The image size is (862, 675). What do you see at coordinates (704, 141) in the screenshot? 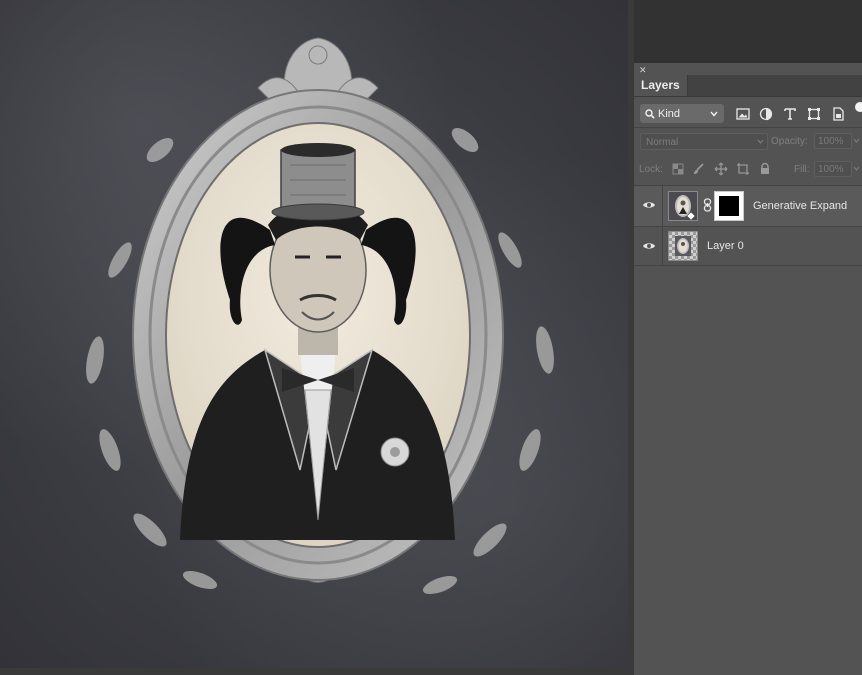
I see `blend-mode-select: Normal` at bounding box center [704, 141].